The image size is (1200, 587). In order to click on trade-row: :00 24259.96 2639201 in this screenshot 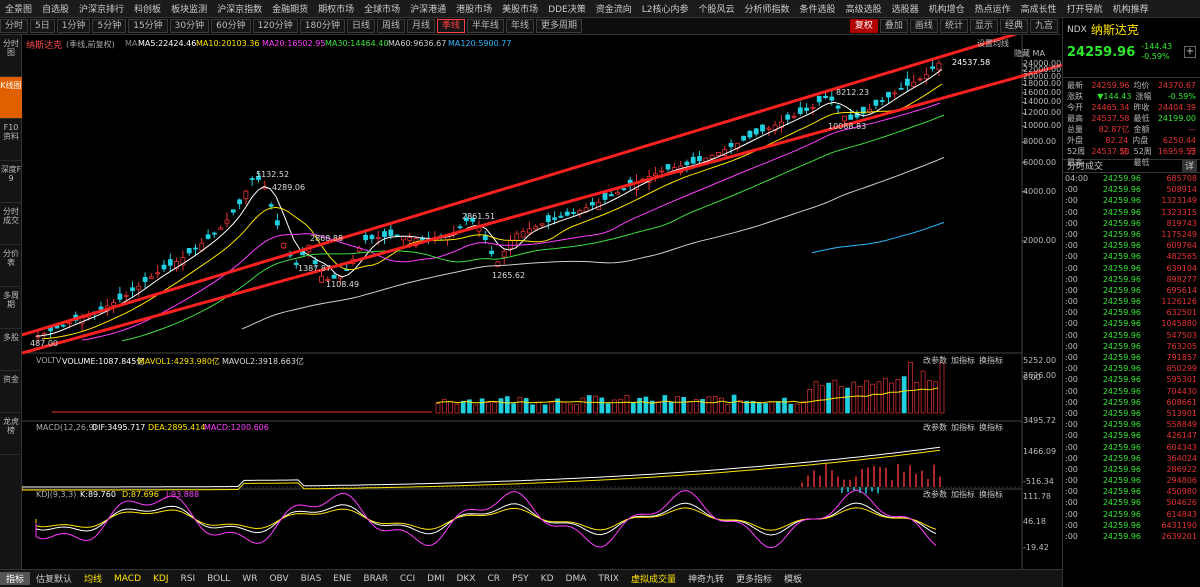, I will do `click(1131, 536)`.